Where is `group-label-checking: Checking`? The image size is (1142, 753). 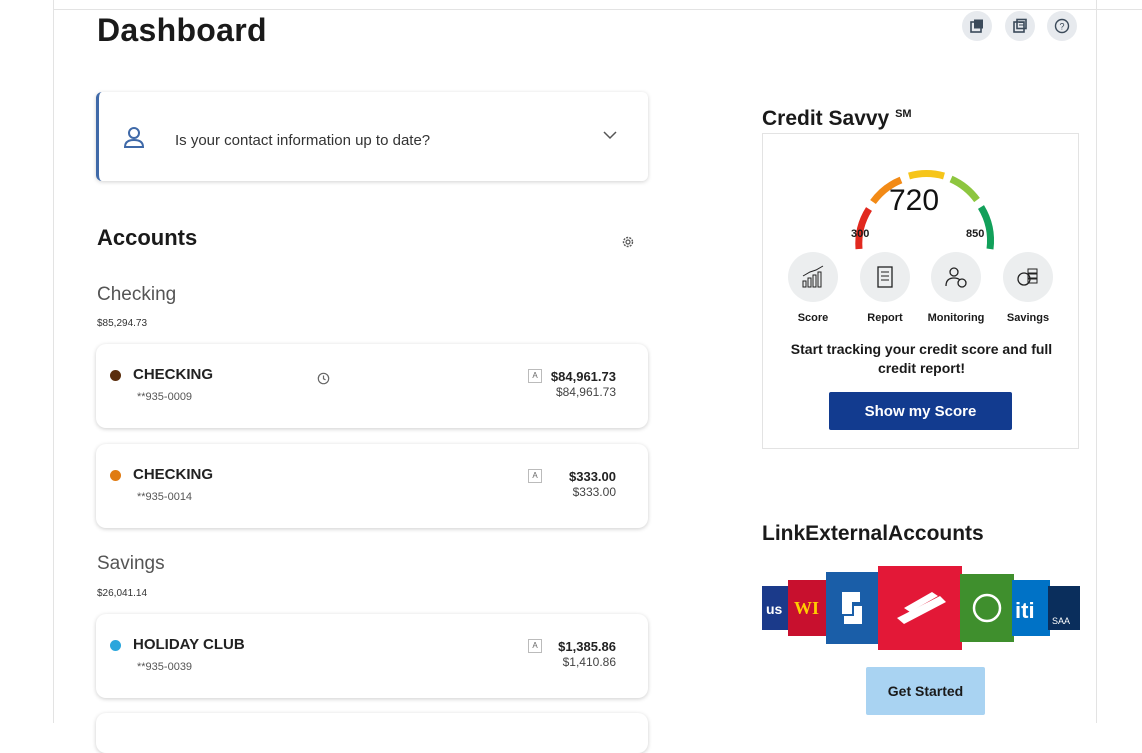
group-label-checking: Checking is located at coordinates (137, 294).